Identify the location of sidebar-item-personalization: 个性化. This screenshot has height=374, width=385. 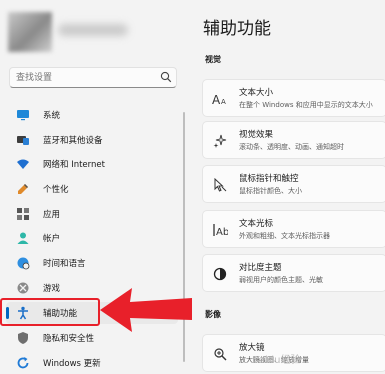
(92, 189).